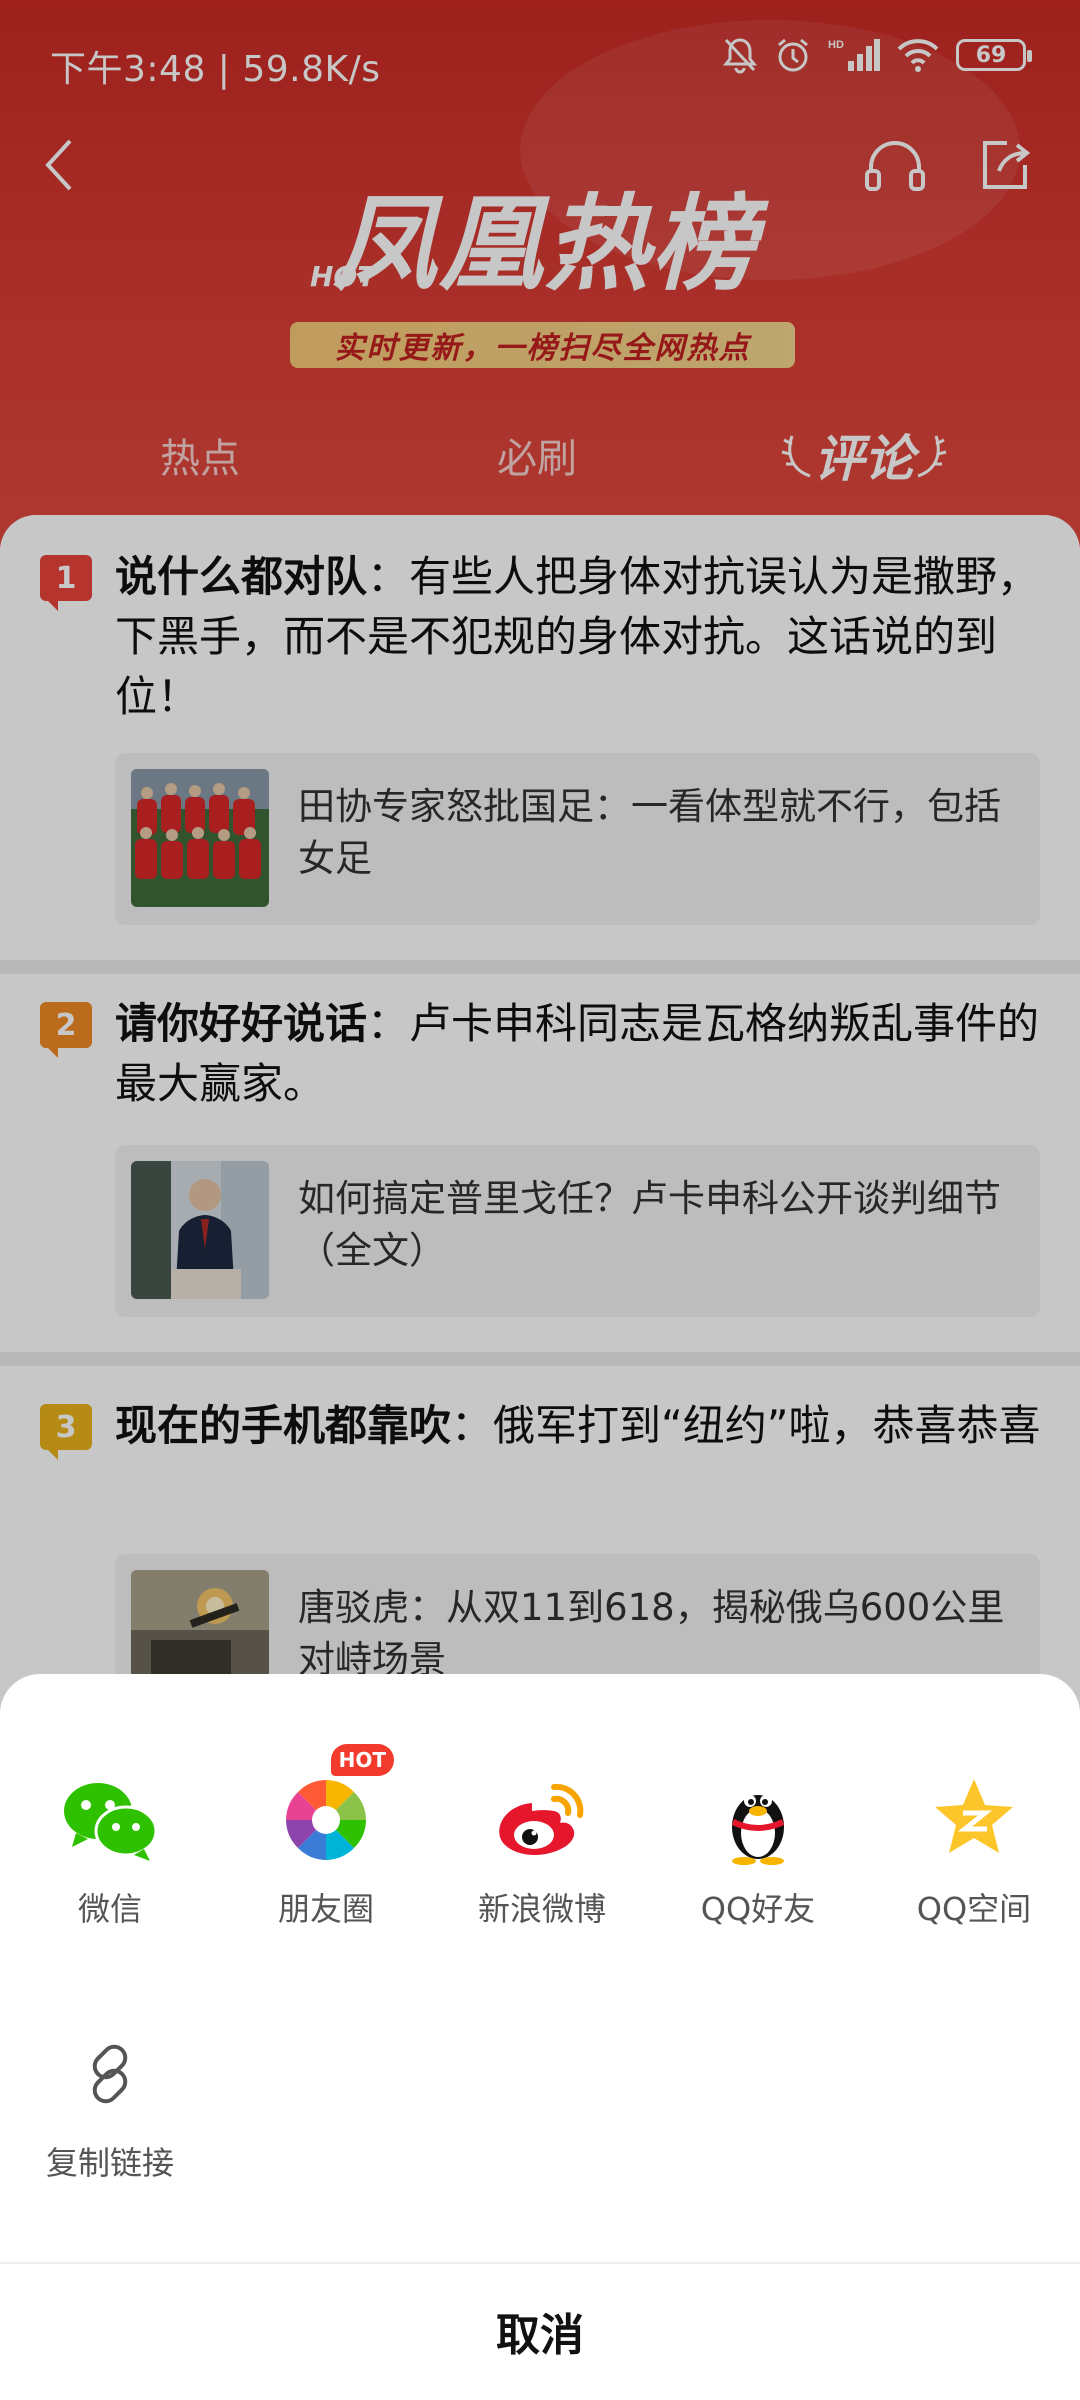 The width and height of the screenshot is (1080, 2400). I want to click on share-qzone-button: QQ空间, so click(974, 1855).